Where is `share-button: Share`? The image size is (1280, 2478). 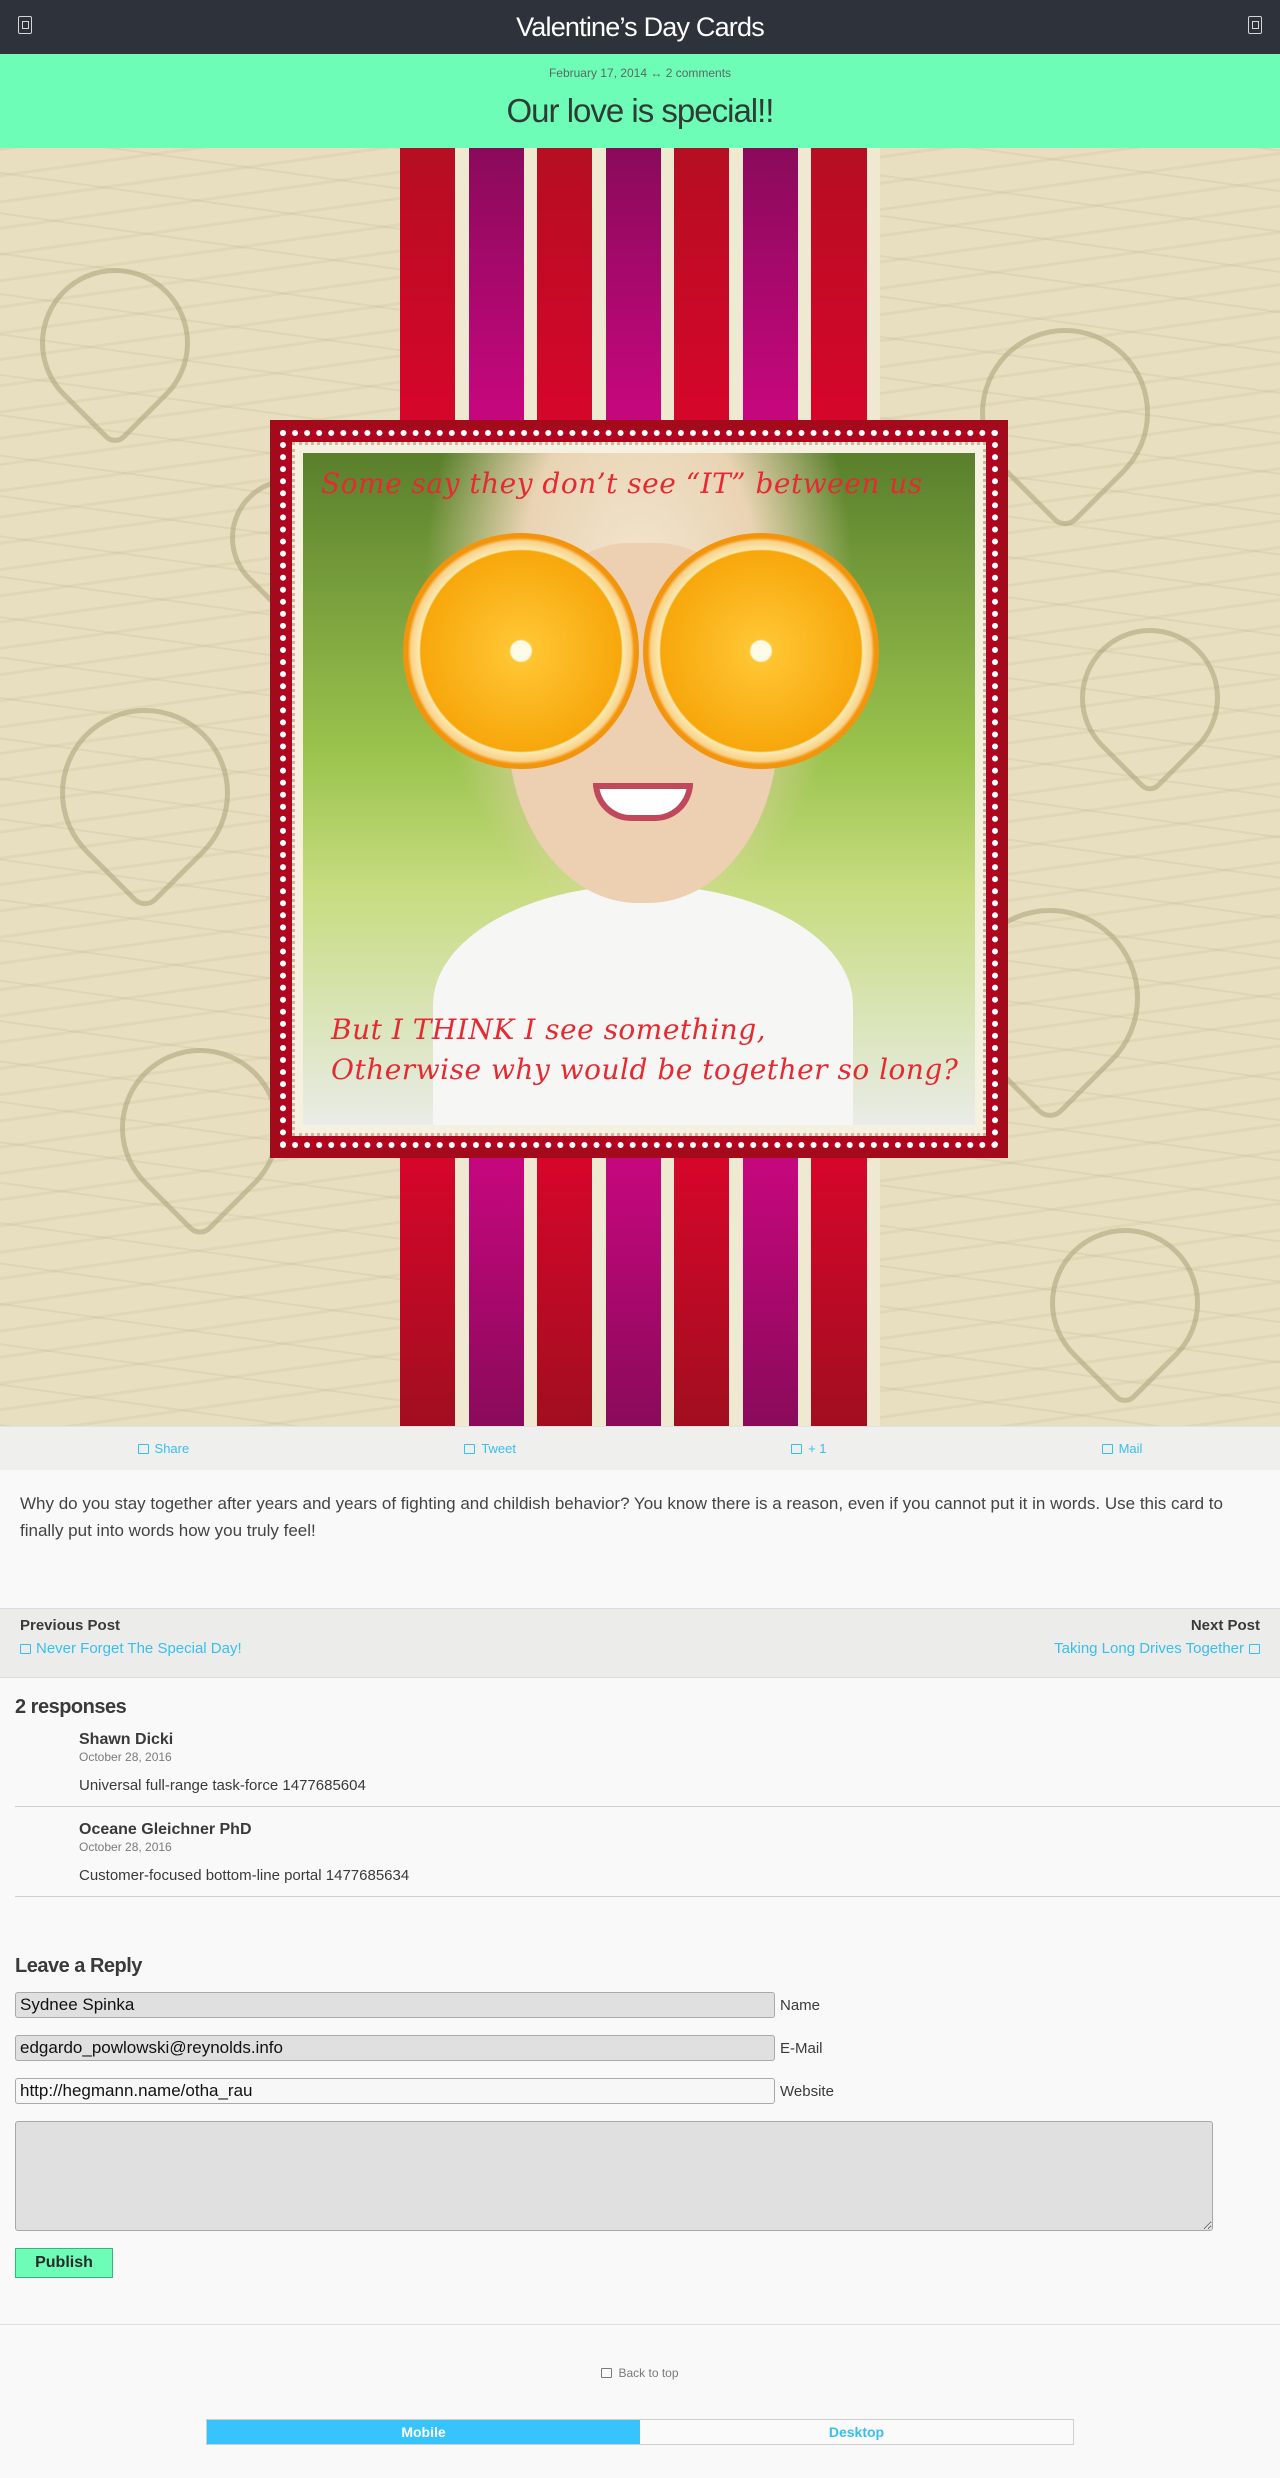 share-button: Share is located at coordinates (163, 1448).